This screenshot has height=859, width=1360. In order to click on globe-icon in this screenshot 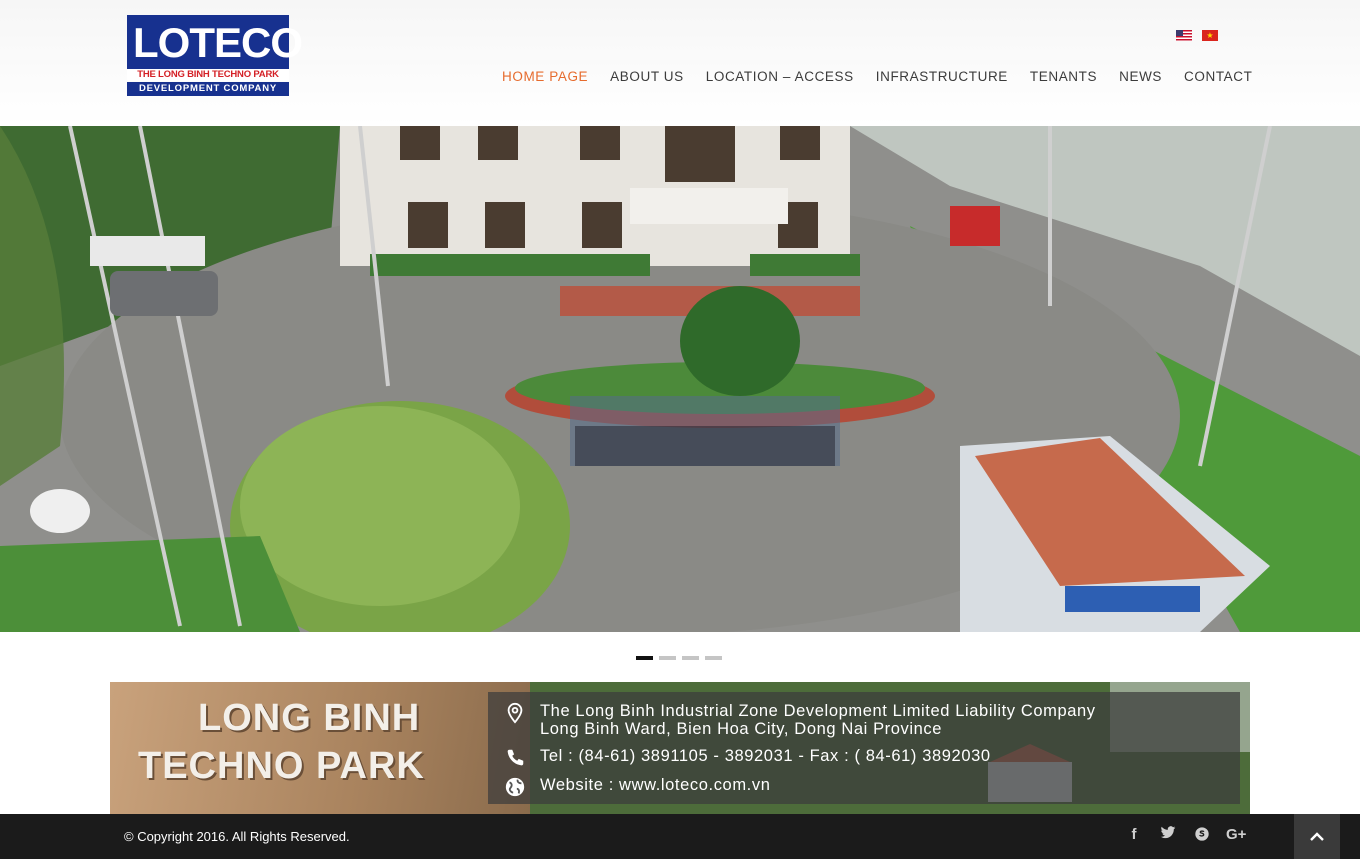, I will do `click(515, 787)`.